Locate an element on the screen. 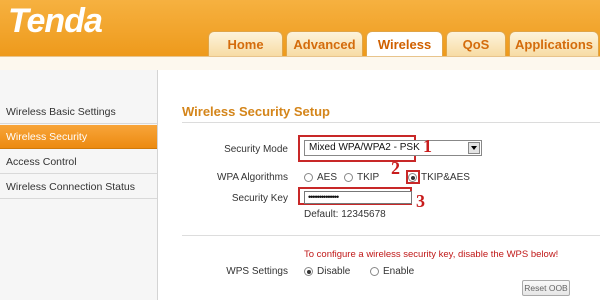 Image resolution: width=600 pixels, height=300 pixels. wps-settings-label: WPS Settings is located at coordinates (257, 271).